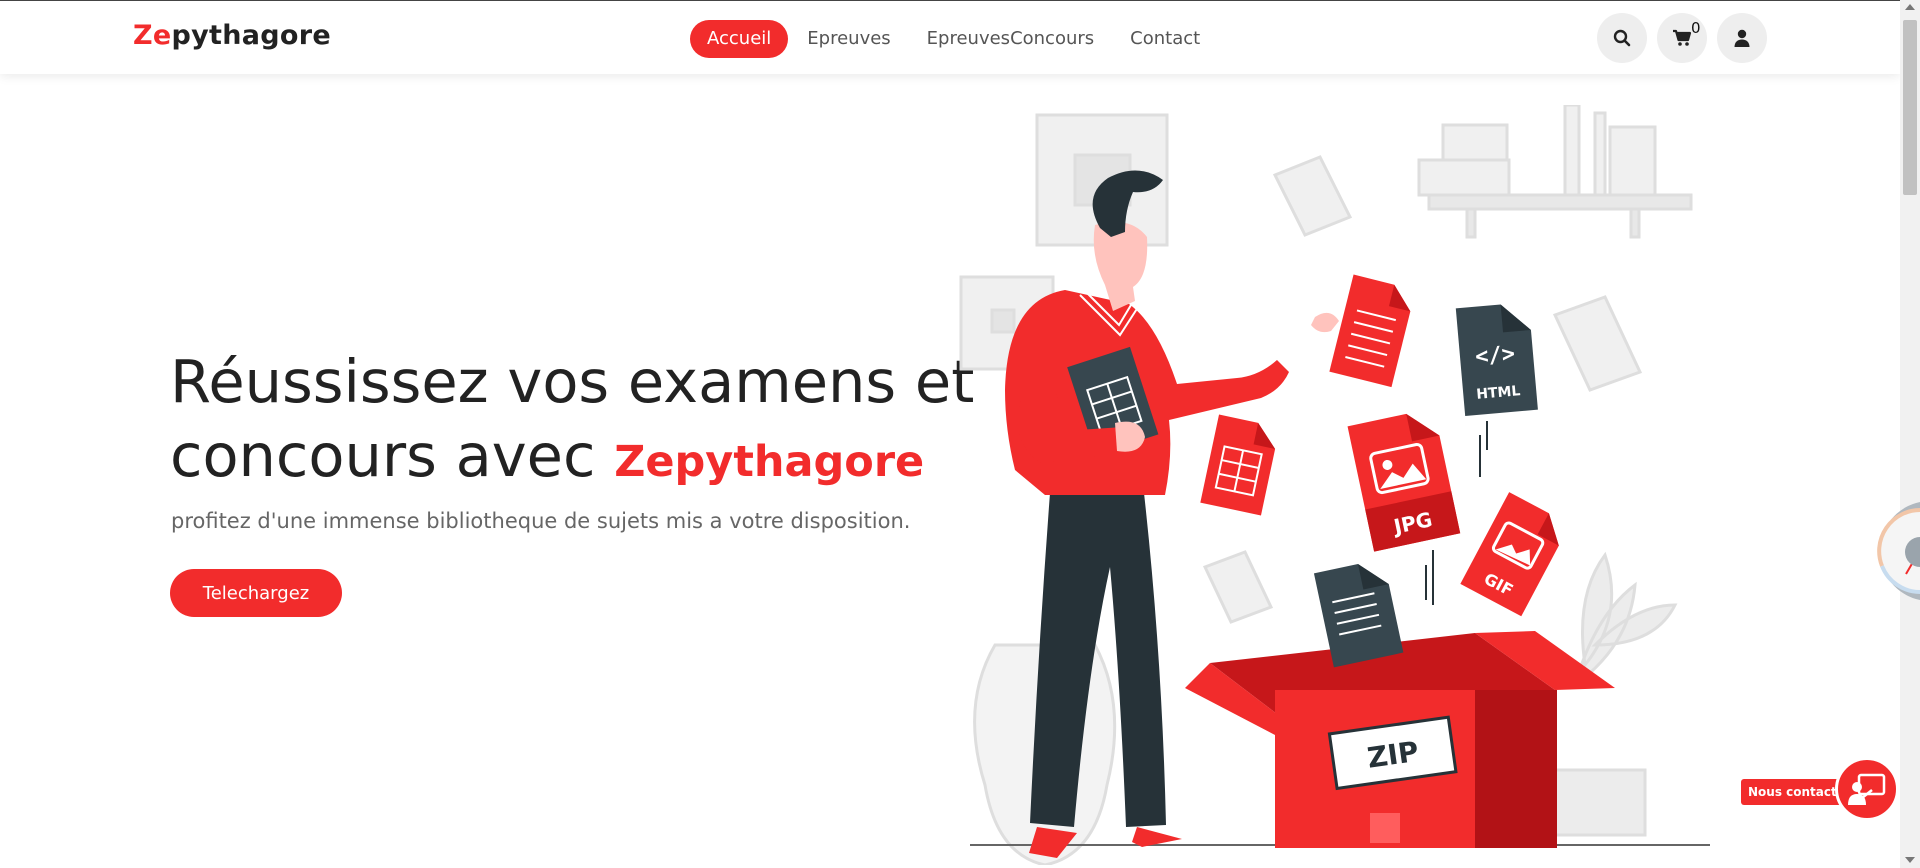 This screenshot has width=1920, height=868. I want to click on scroll-thumb, so click(1910, 107).